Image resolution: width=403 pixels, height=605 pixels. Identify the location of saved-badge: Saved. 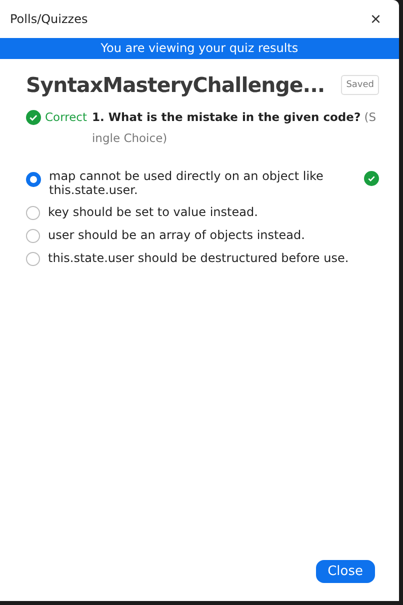
(360, 85).